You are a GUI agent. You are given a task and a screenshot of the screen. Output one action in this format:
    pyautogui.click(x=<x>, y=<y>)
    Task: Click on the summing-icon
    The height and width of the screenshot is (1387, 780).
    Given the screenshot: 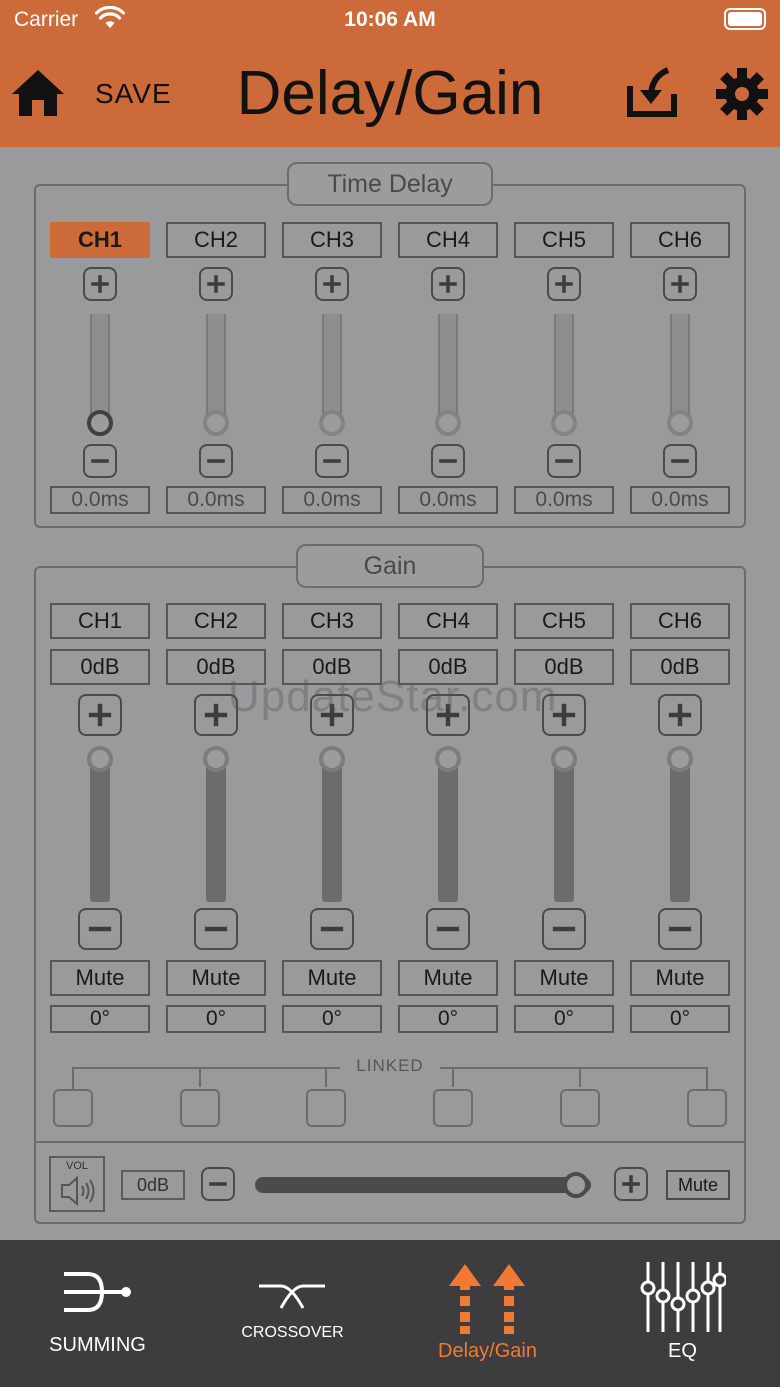 What is the action you would take?
    pyautogui.click(x=97, y=1292)
    